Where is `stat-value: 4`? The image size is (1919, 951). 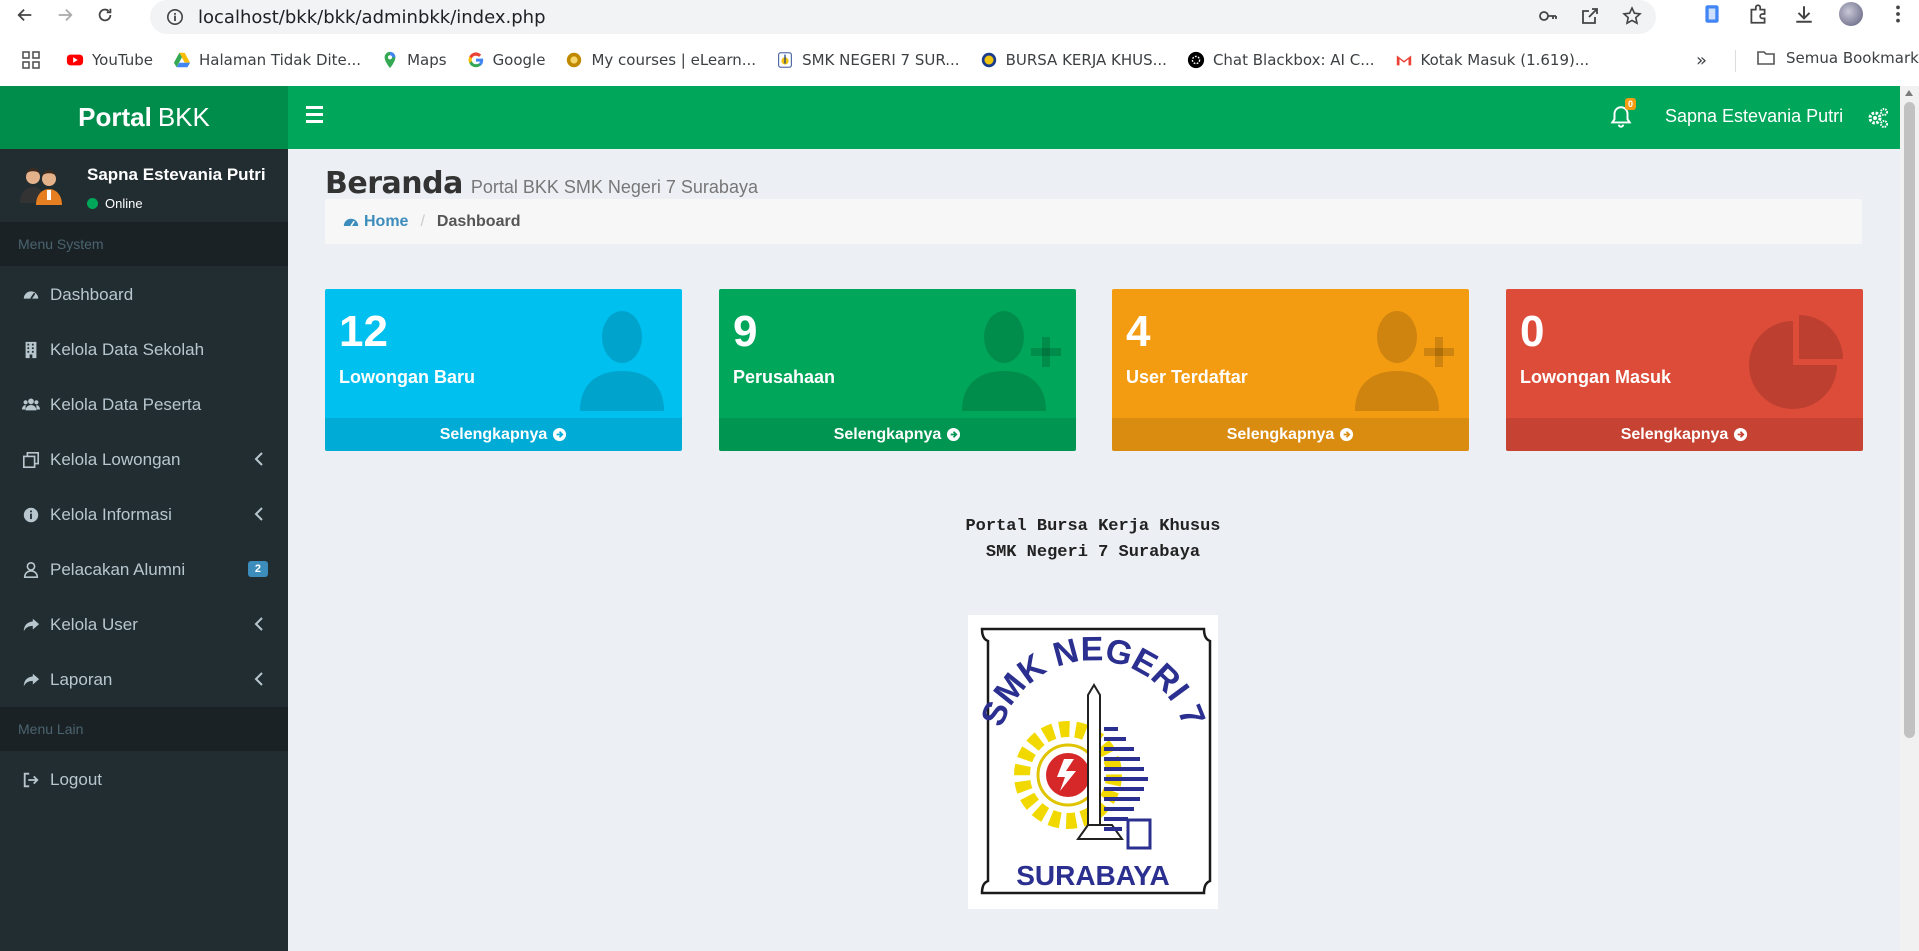
stat-value: 4 is located at coordinates (1138, 331).